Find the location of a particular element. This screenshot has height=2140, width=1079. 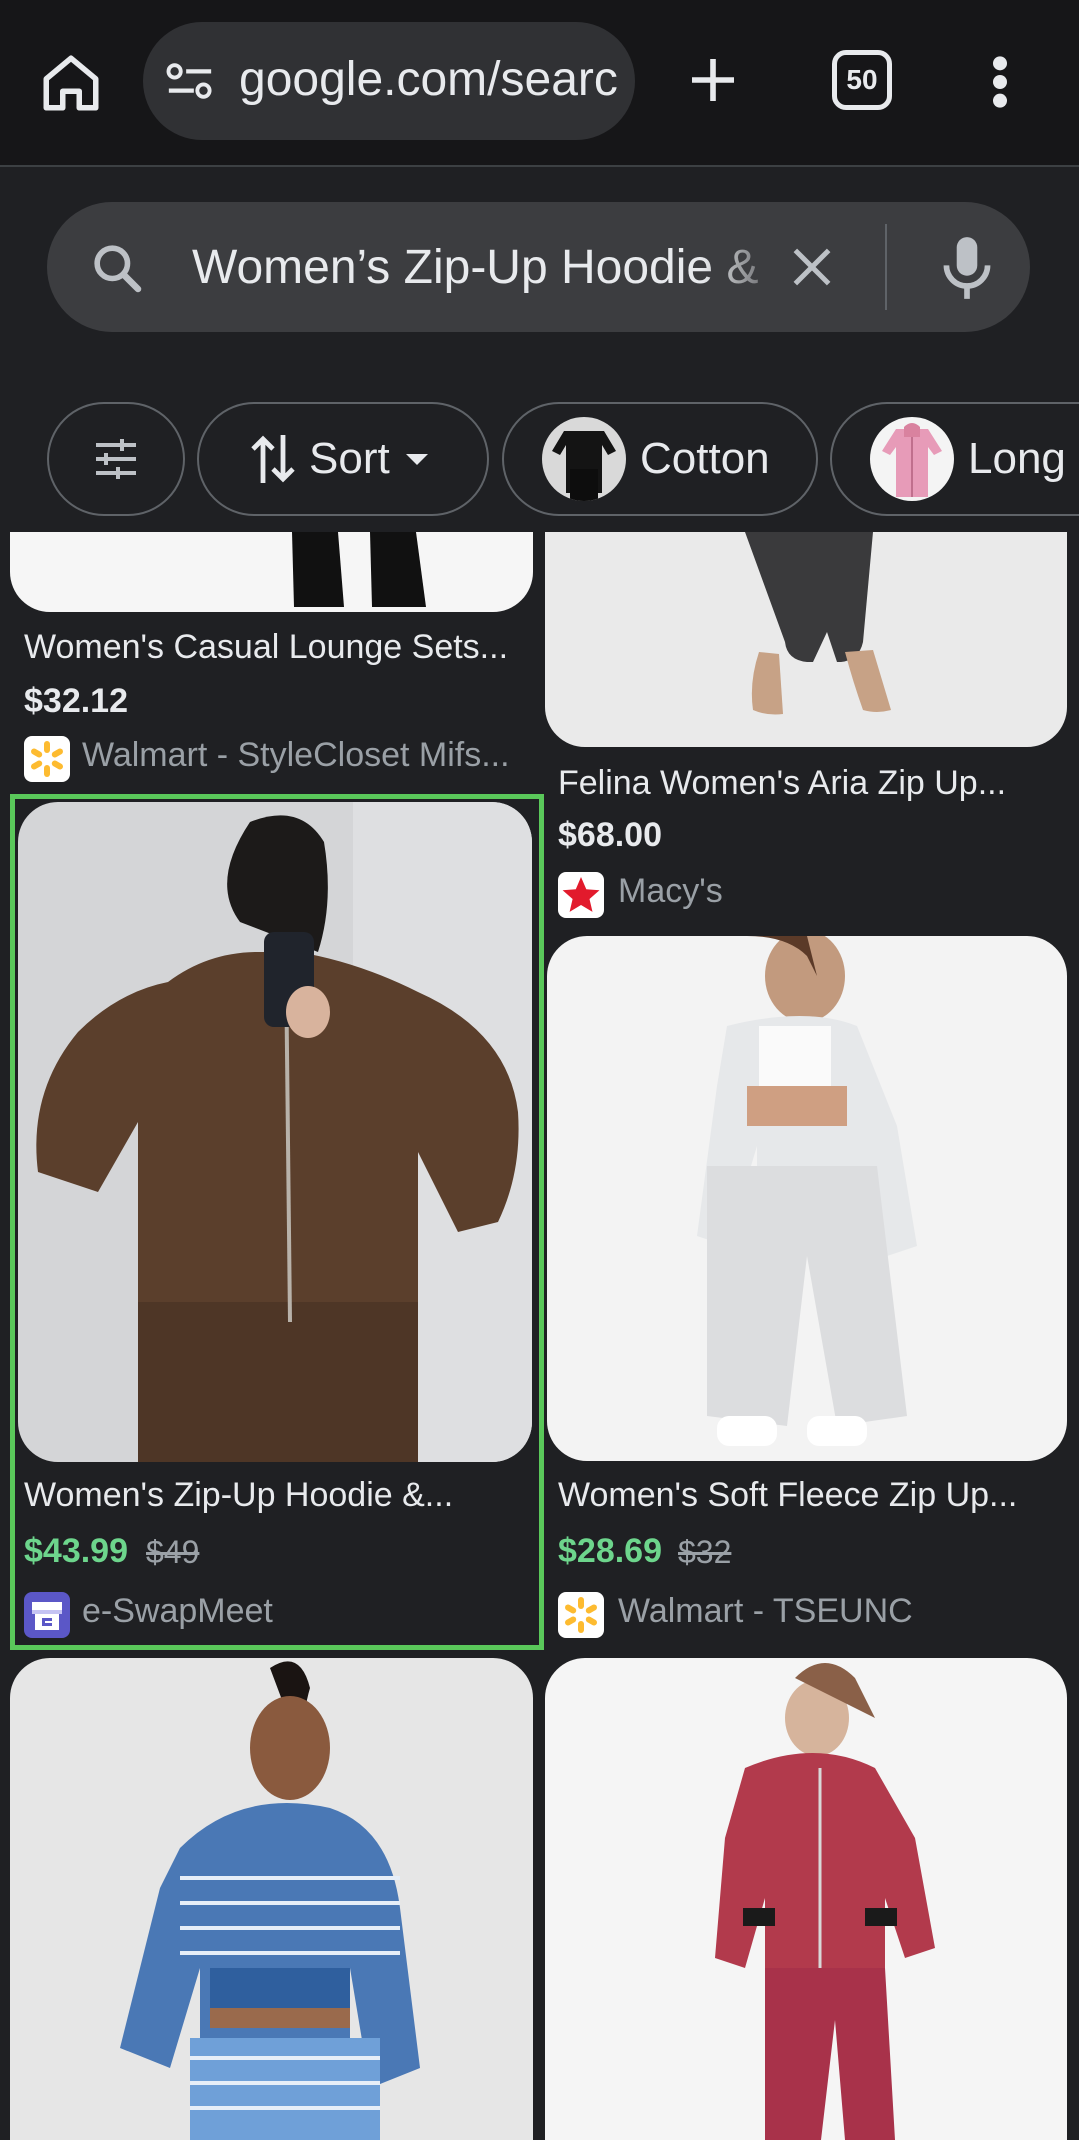

product-store: Macy's is located at coordinates (670, 891).